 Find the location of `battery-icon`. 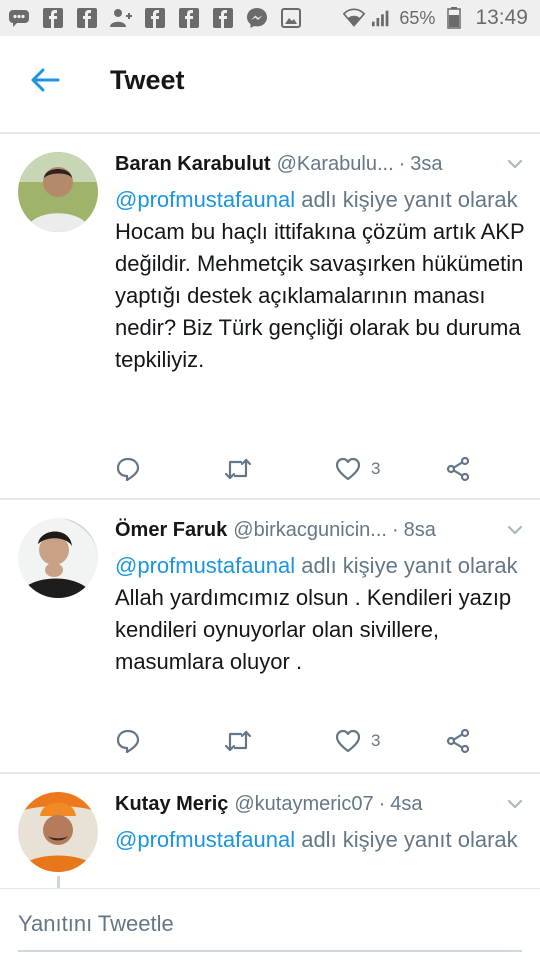

battery-icon is located at coordinates (454, 18).